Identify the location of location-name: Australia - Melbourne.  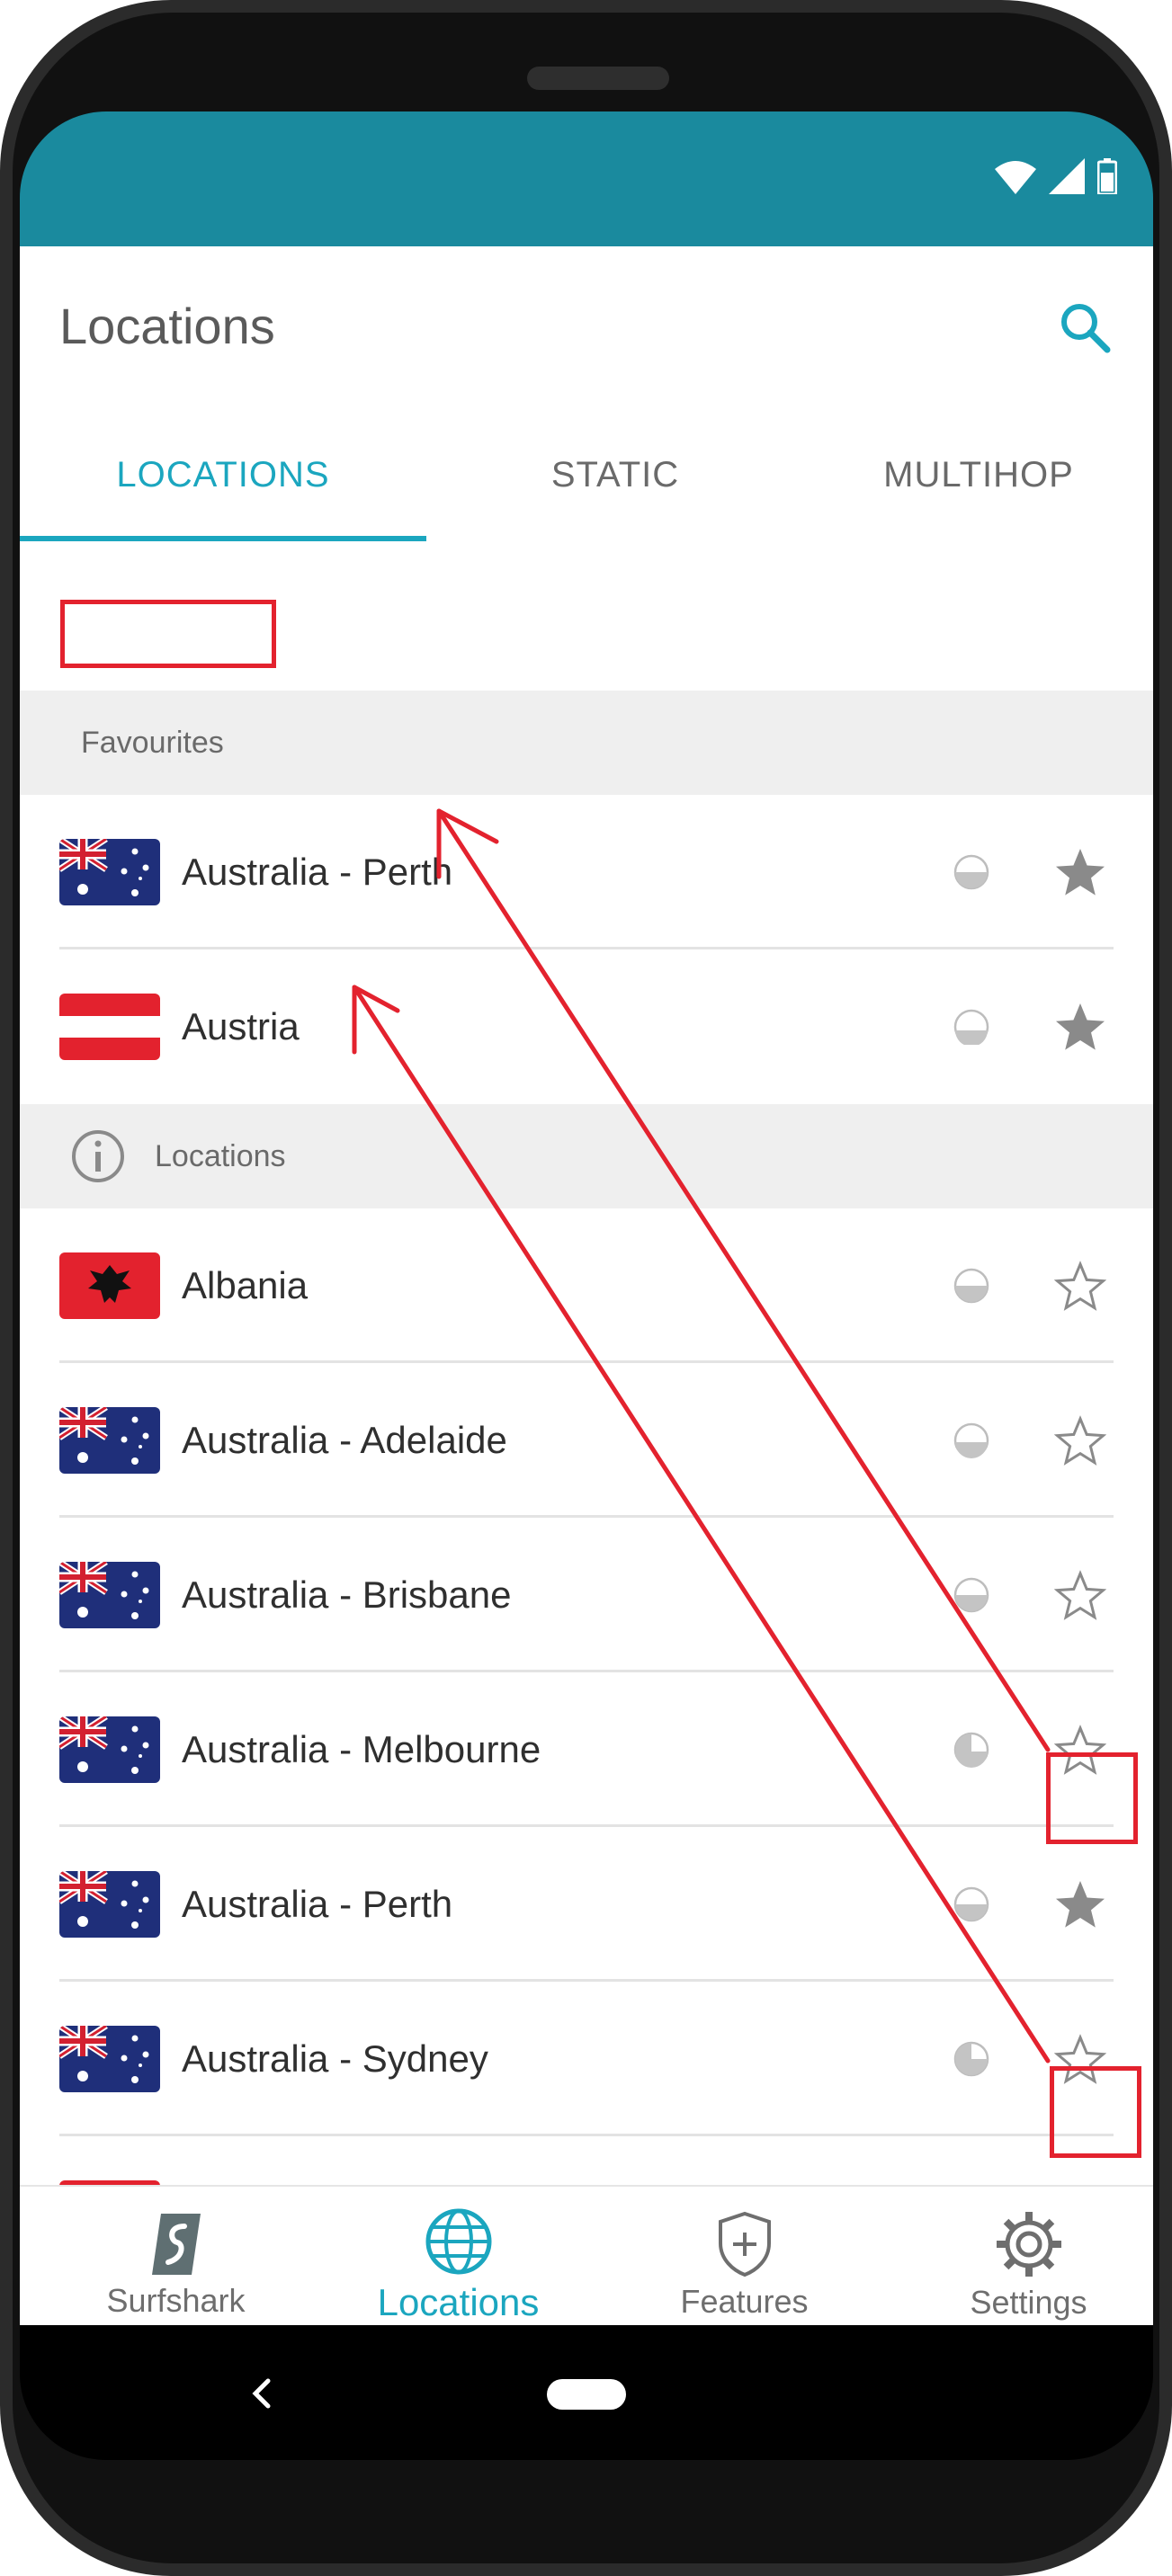
(362, 1749).